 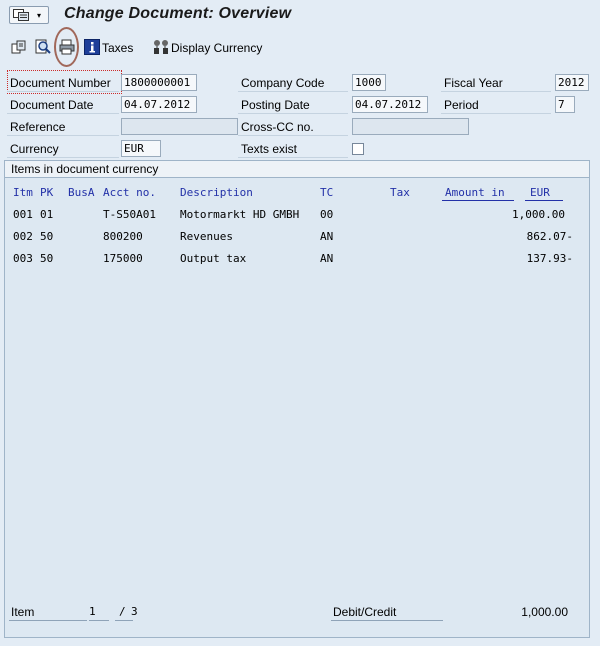 What do you see at coordinates (81, 192) in the screenshot?
I see `col-header-busa: BusA` at bounding box center [81, 192].